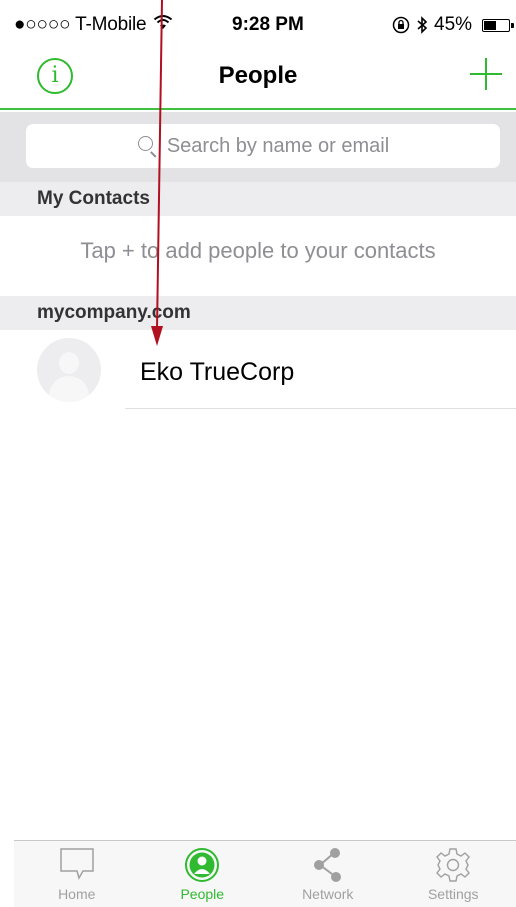  What do you see at coordinates (453, 865) in the screenshot?
I see `gear-icon` at bounding box center [453, 865].